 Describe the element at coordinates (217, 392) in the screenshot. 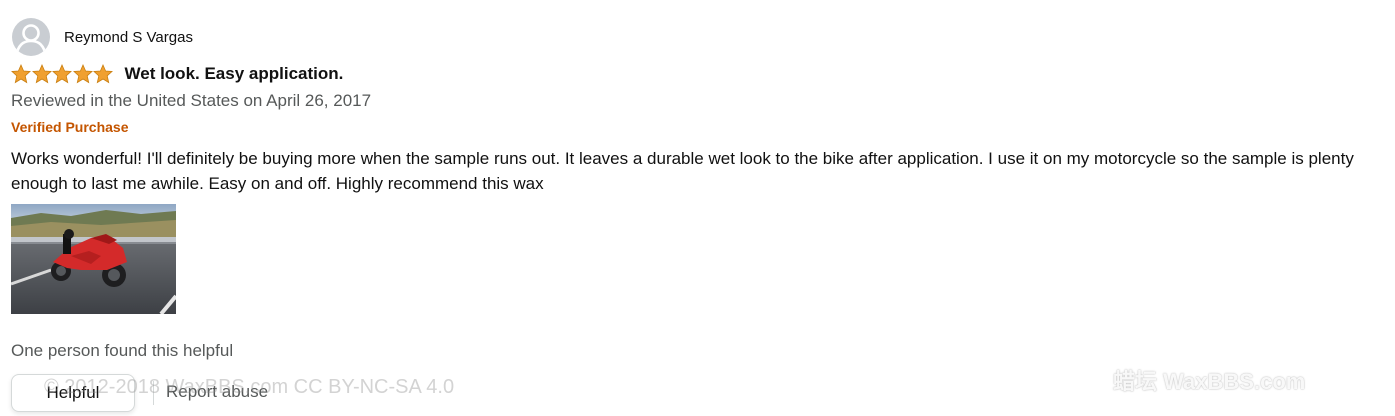

I see `report-abuse-link: Report abuse` at that location.